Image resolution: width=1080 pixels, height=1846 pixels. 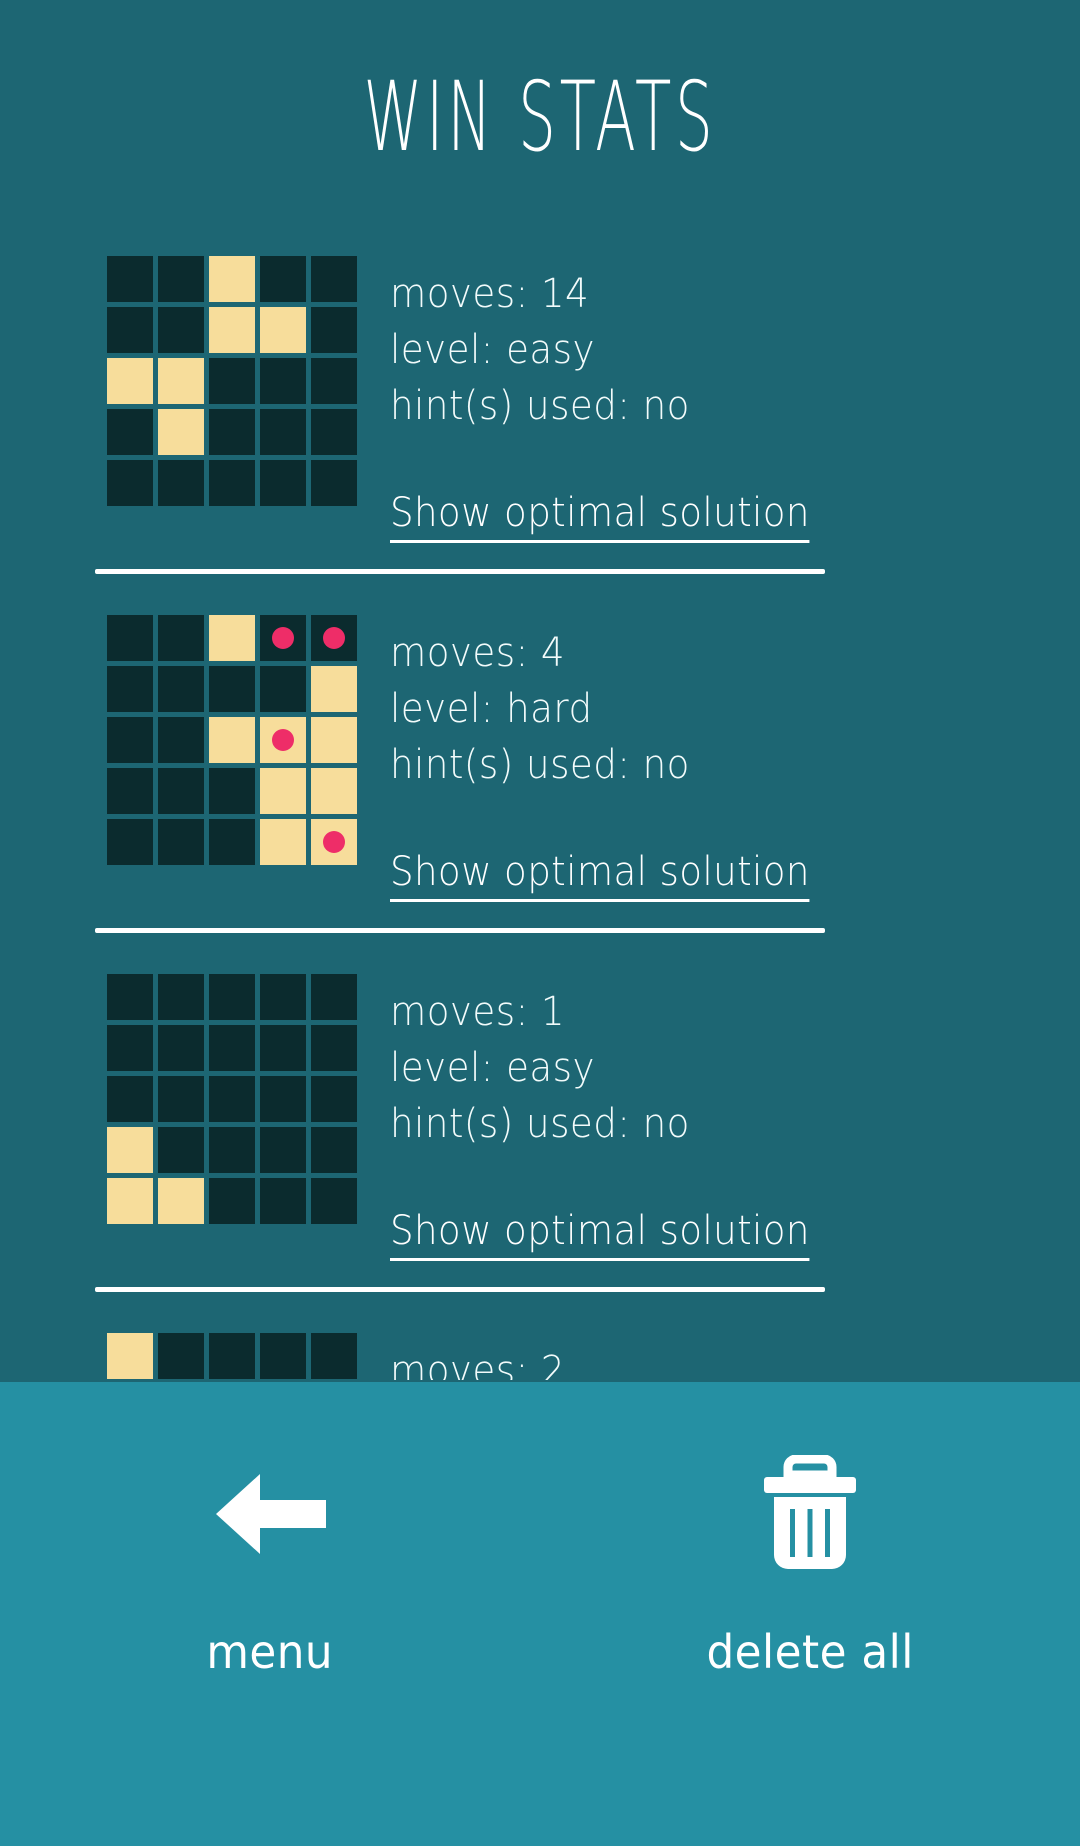 I want to click on menu-button: menu, so click(x=270, y=1614).